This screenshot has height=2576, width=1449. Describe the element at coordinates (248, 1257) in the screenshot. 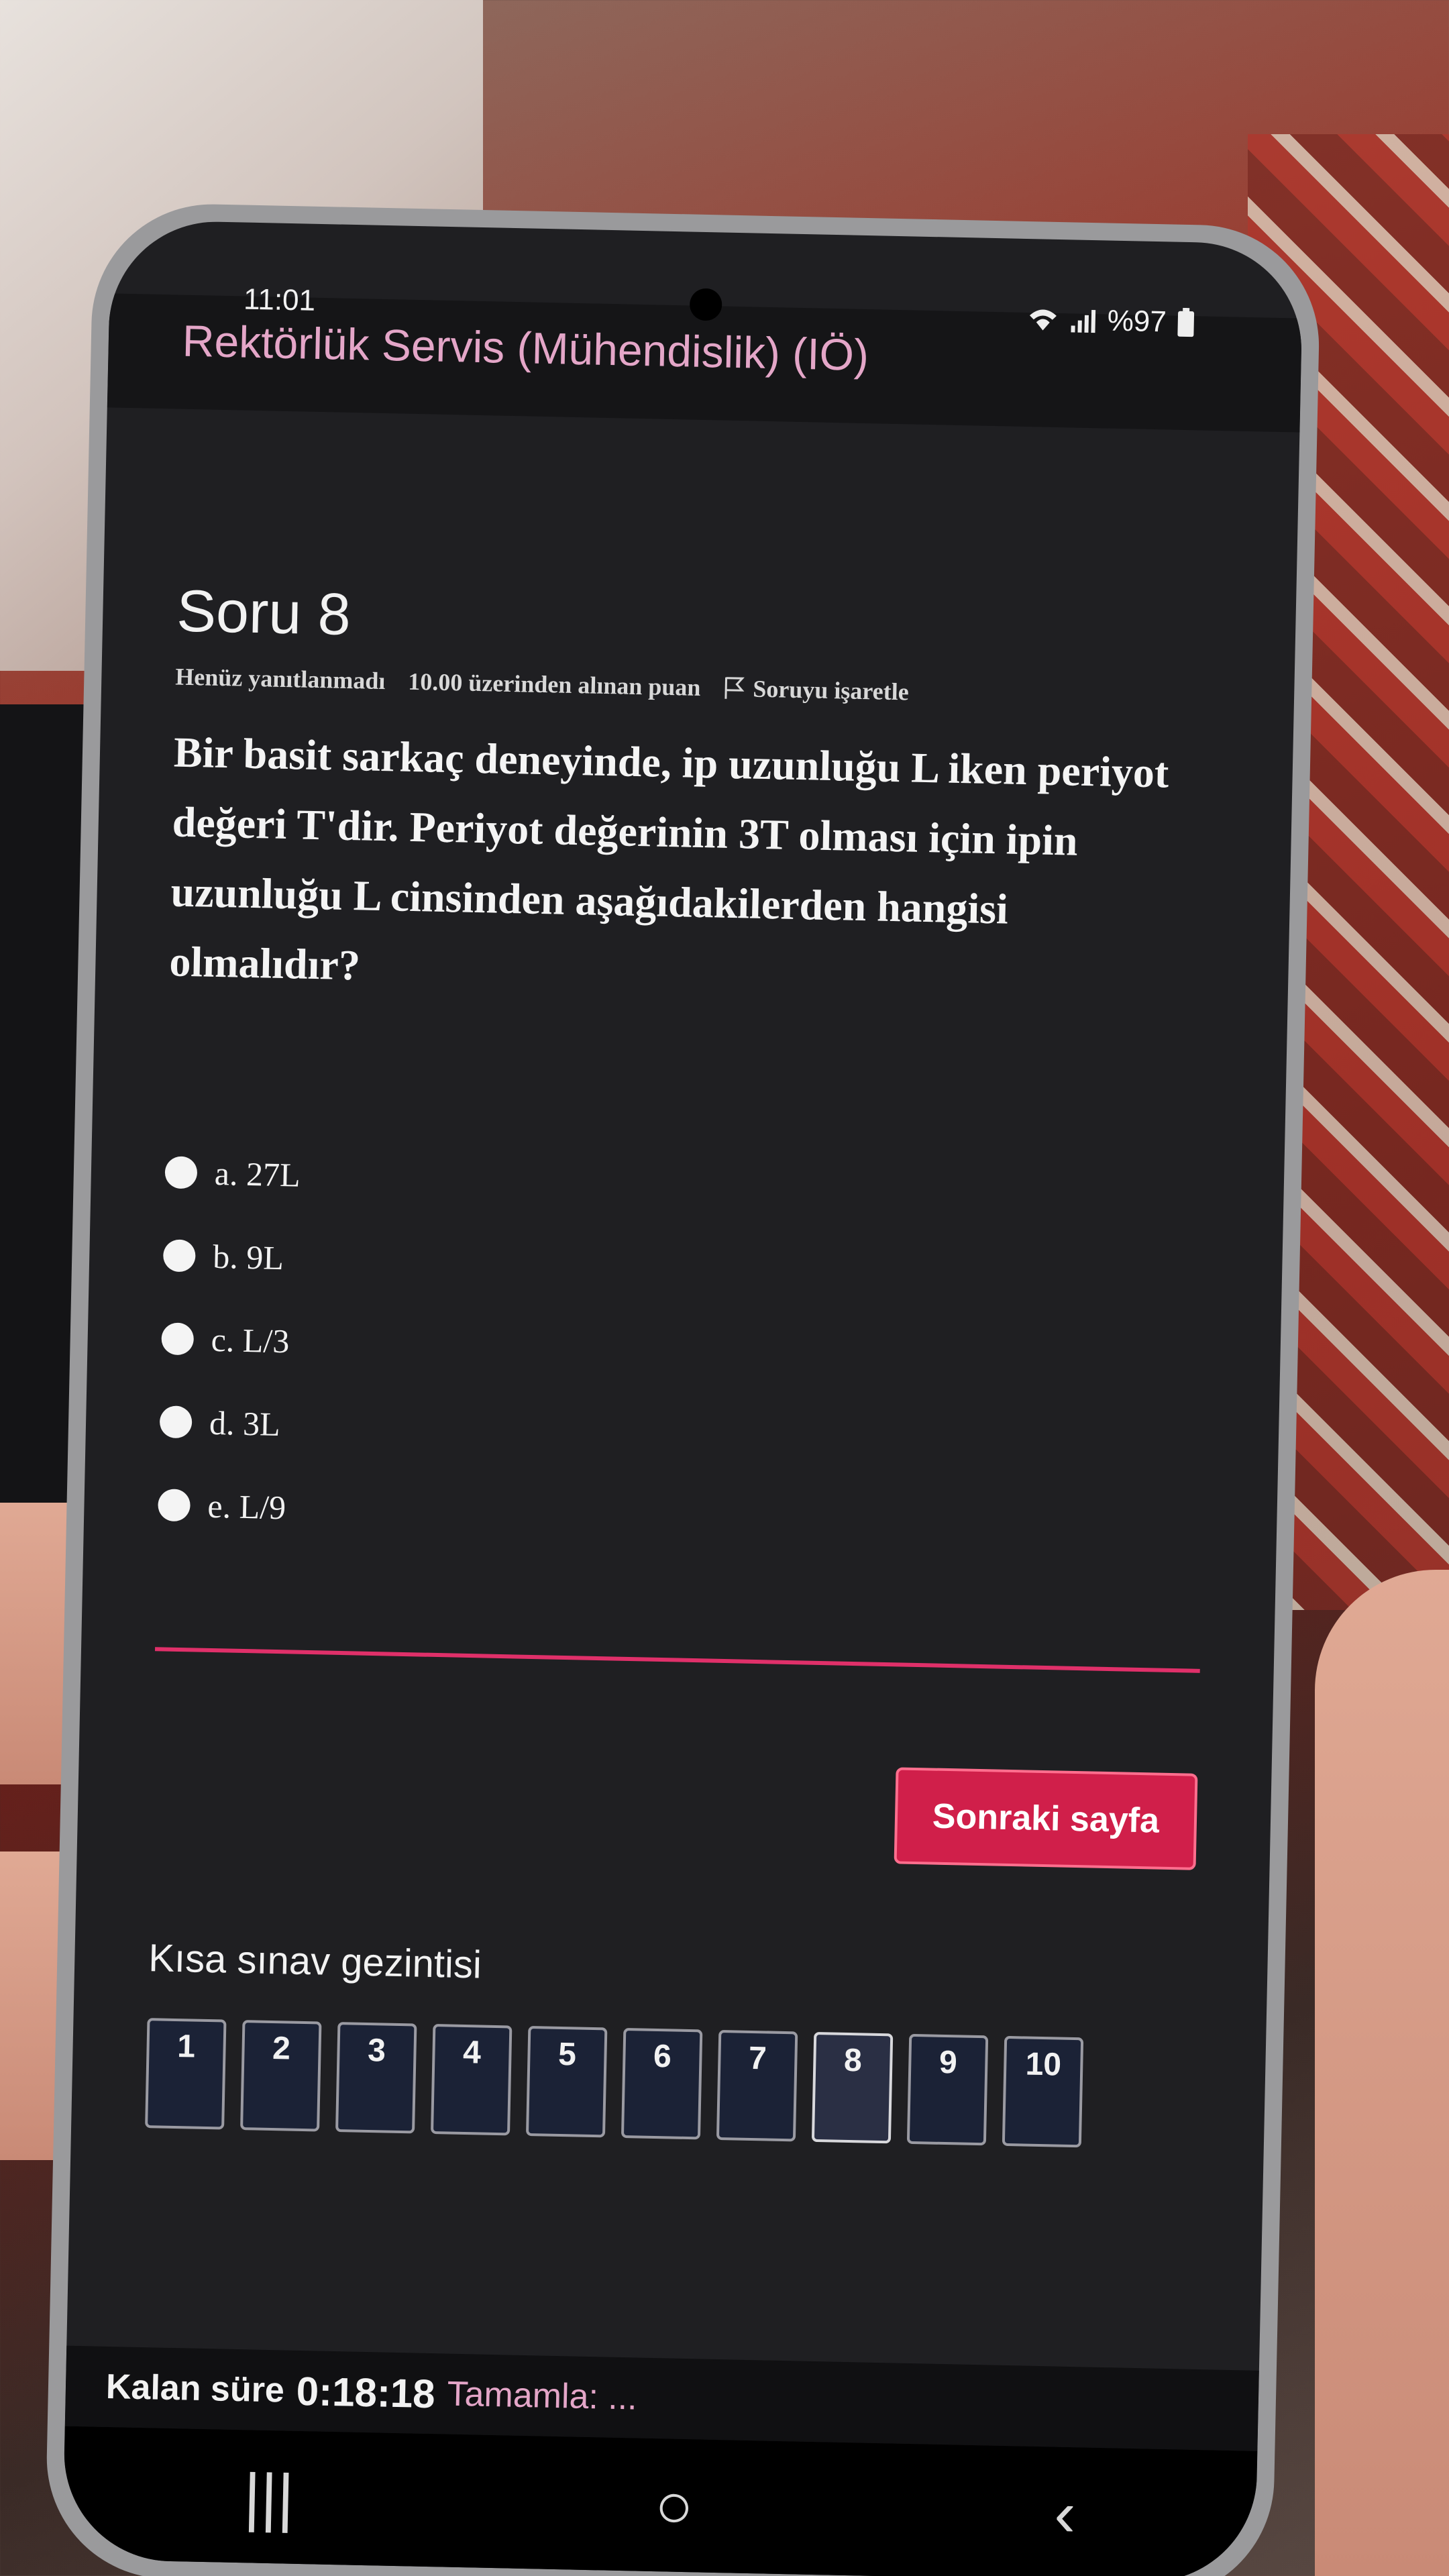

I see `answer-label: b. 9L` at that location.